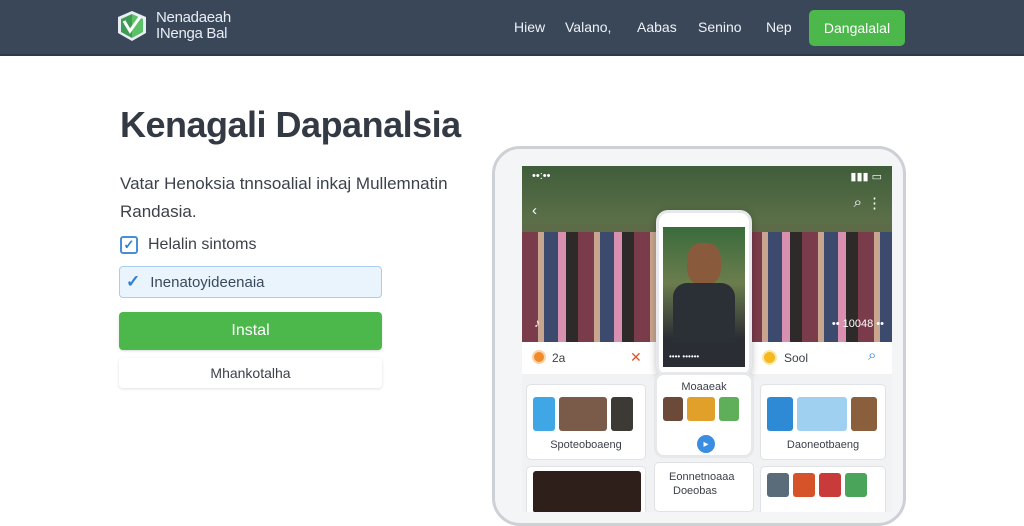  I want to click on nav-link-2: Valano,, so click(588, 27).